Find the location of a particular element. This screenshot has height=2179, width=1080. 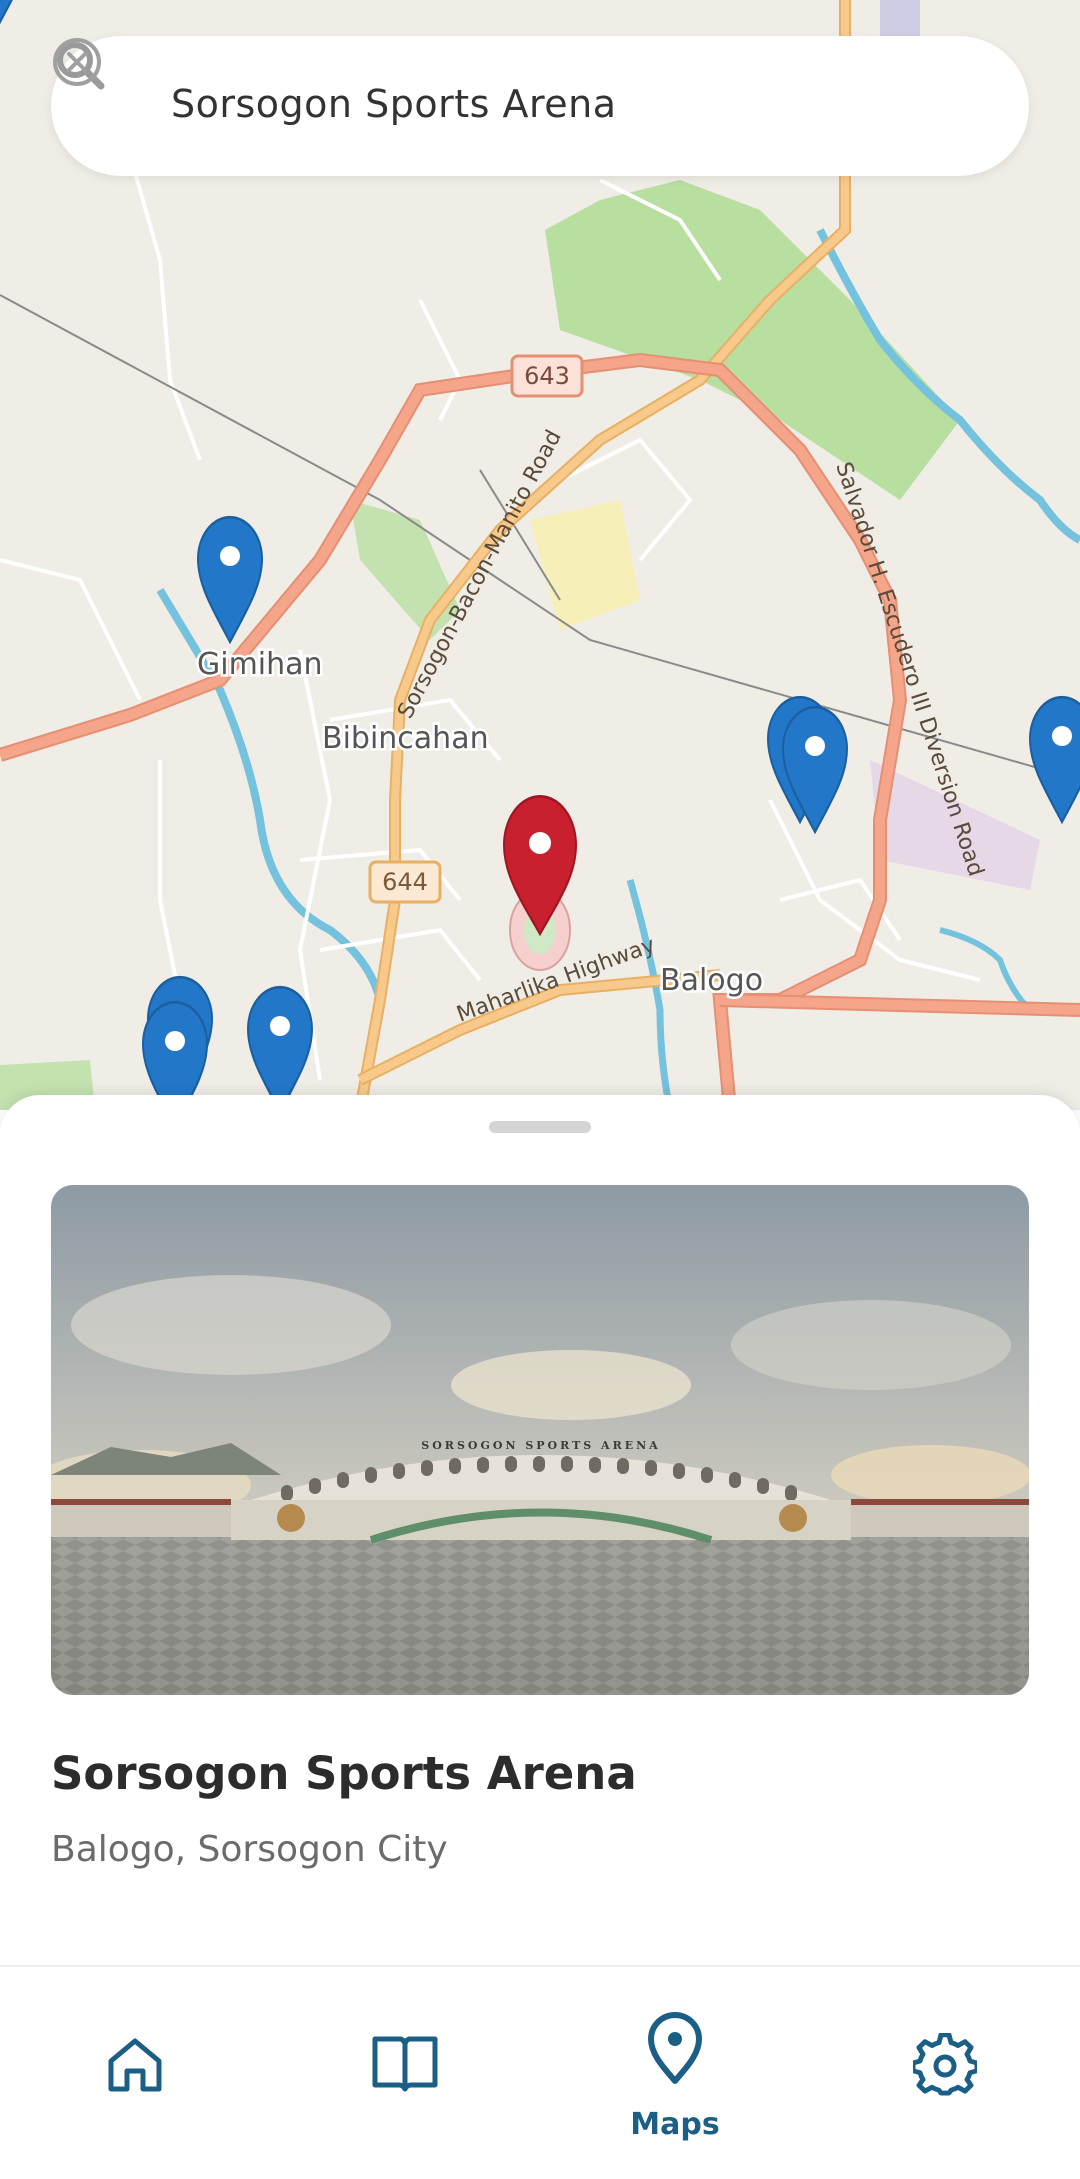

road-shield-643: 643 is located at coordinates (547, 376).